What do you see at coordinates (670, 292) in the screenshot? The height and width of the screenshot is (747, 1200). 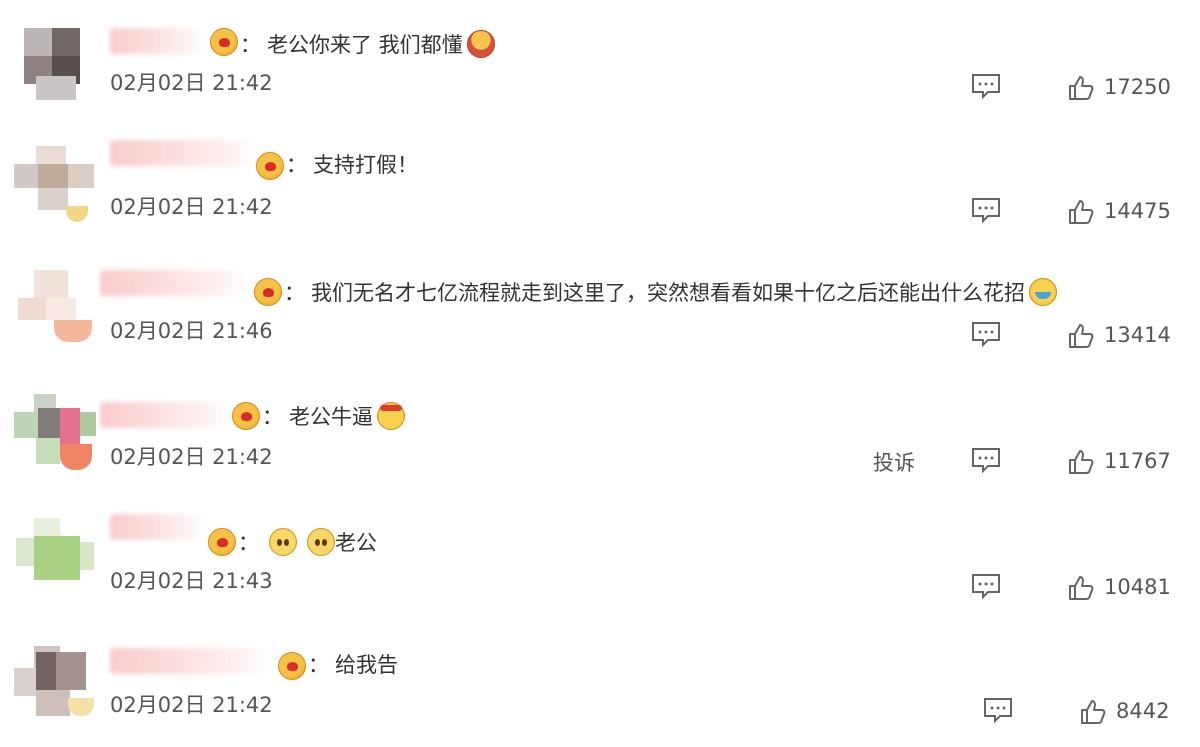 I see `comment-text: ：我们无名才七亿流程就走到这里了，突然想看看如果十亿之后还能出什么花招` at bounding box center [670, 292].